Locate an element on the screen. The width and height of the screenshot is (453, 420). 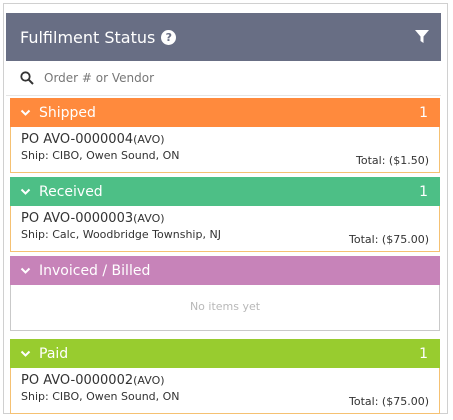
group-label: Paid is located at coordinates (54, 353).